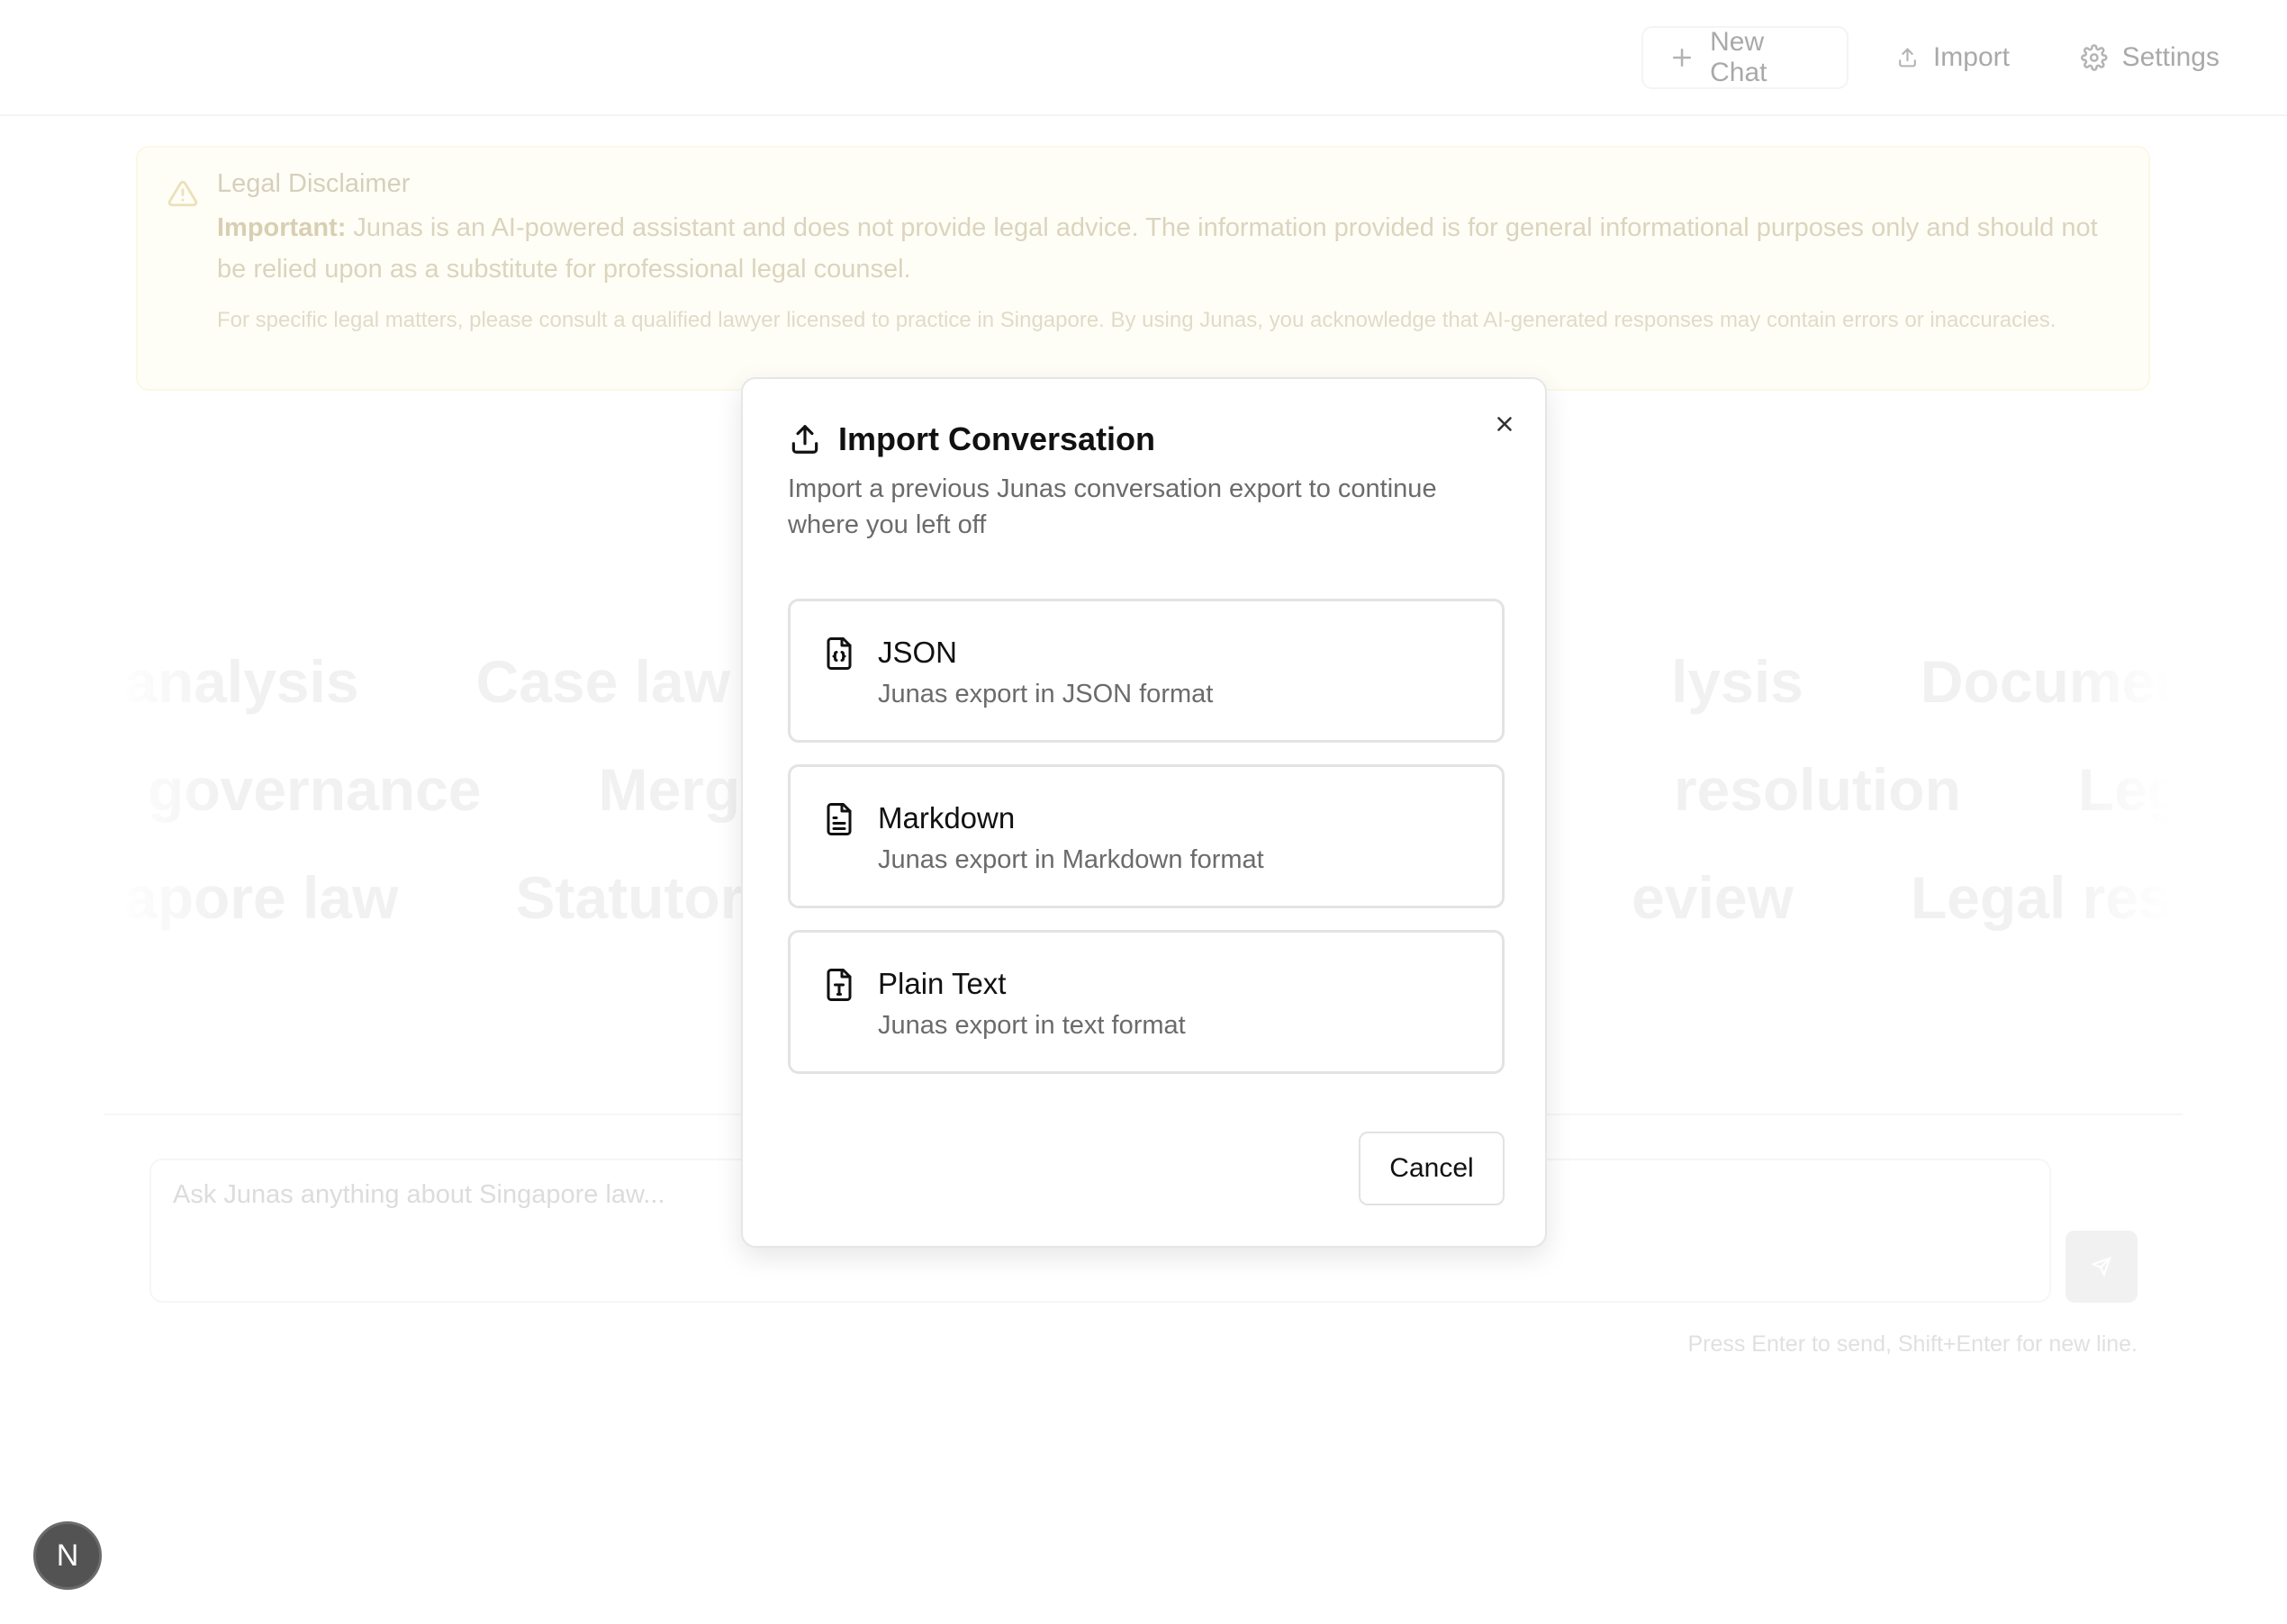  What do you see at coordinates (1046, 694) in the screenshot?
I see `option-description: Junas export in JSON format` at bounding box center [1046, 694].